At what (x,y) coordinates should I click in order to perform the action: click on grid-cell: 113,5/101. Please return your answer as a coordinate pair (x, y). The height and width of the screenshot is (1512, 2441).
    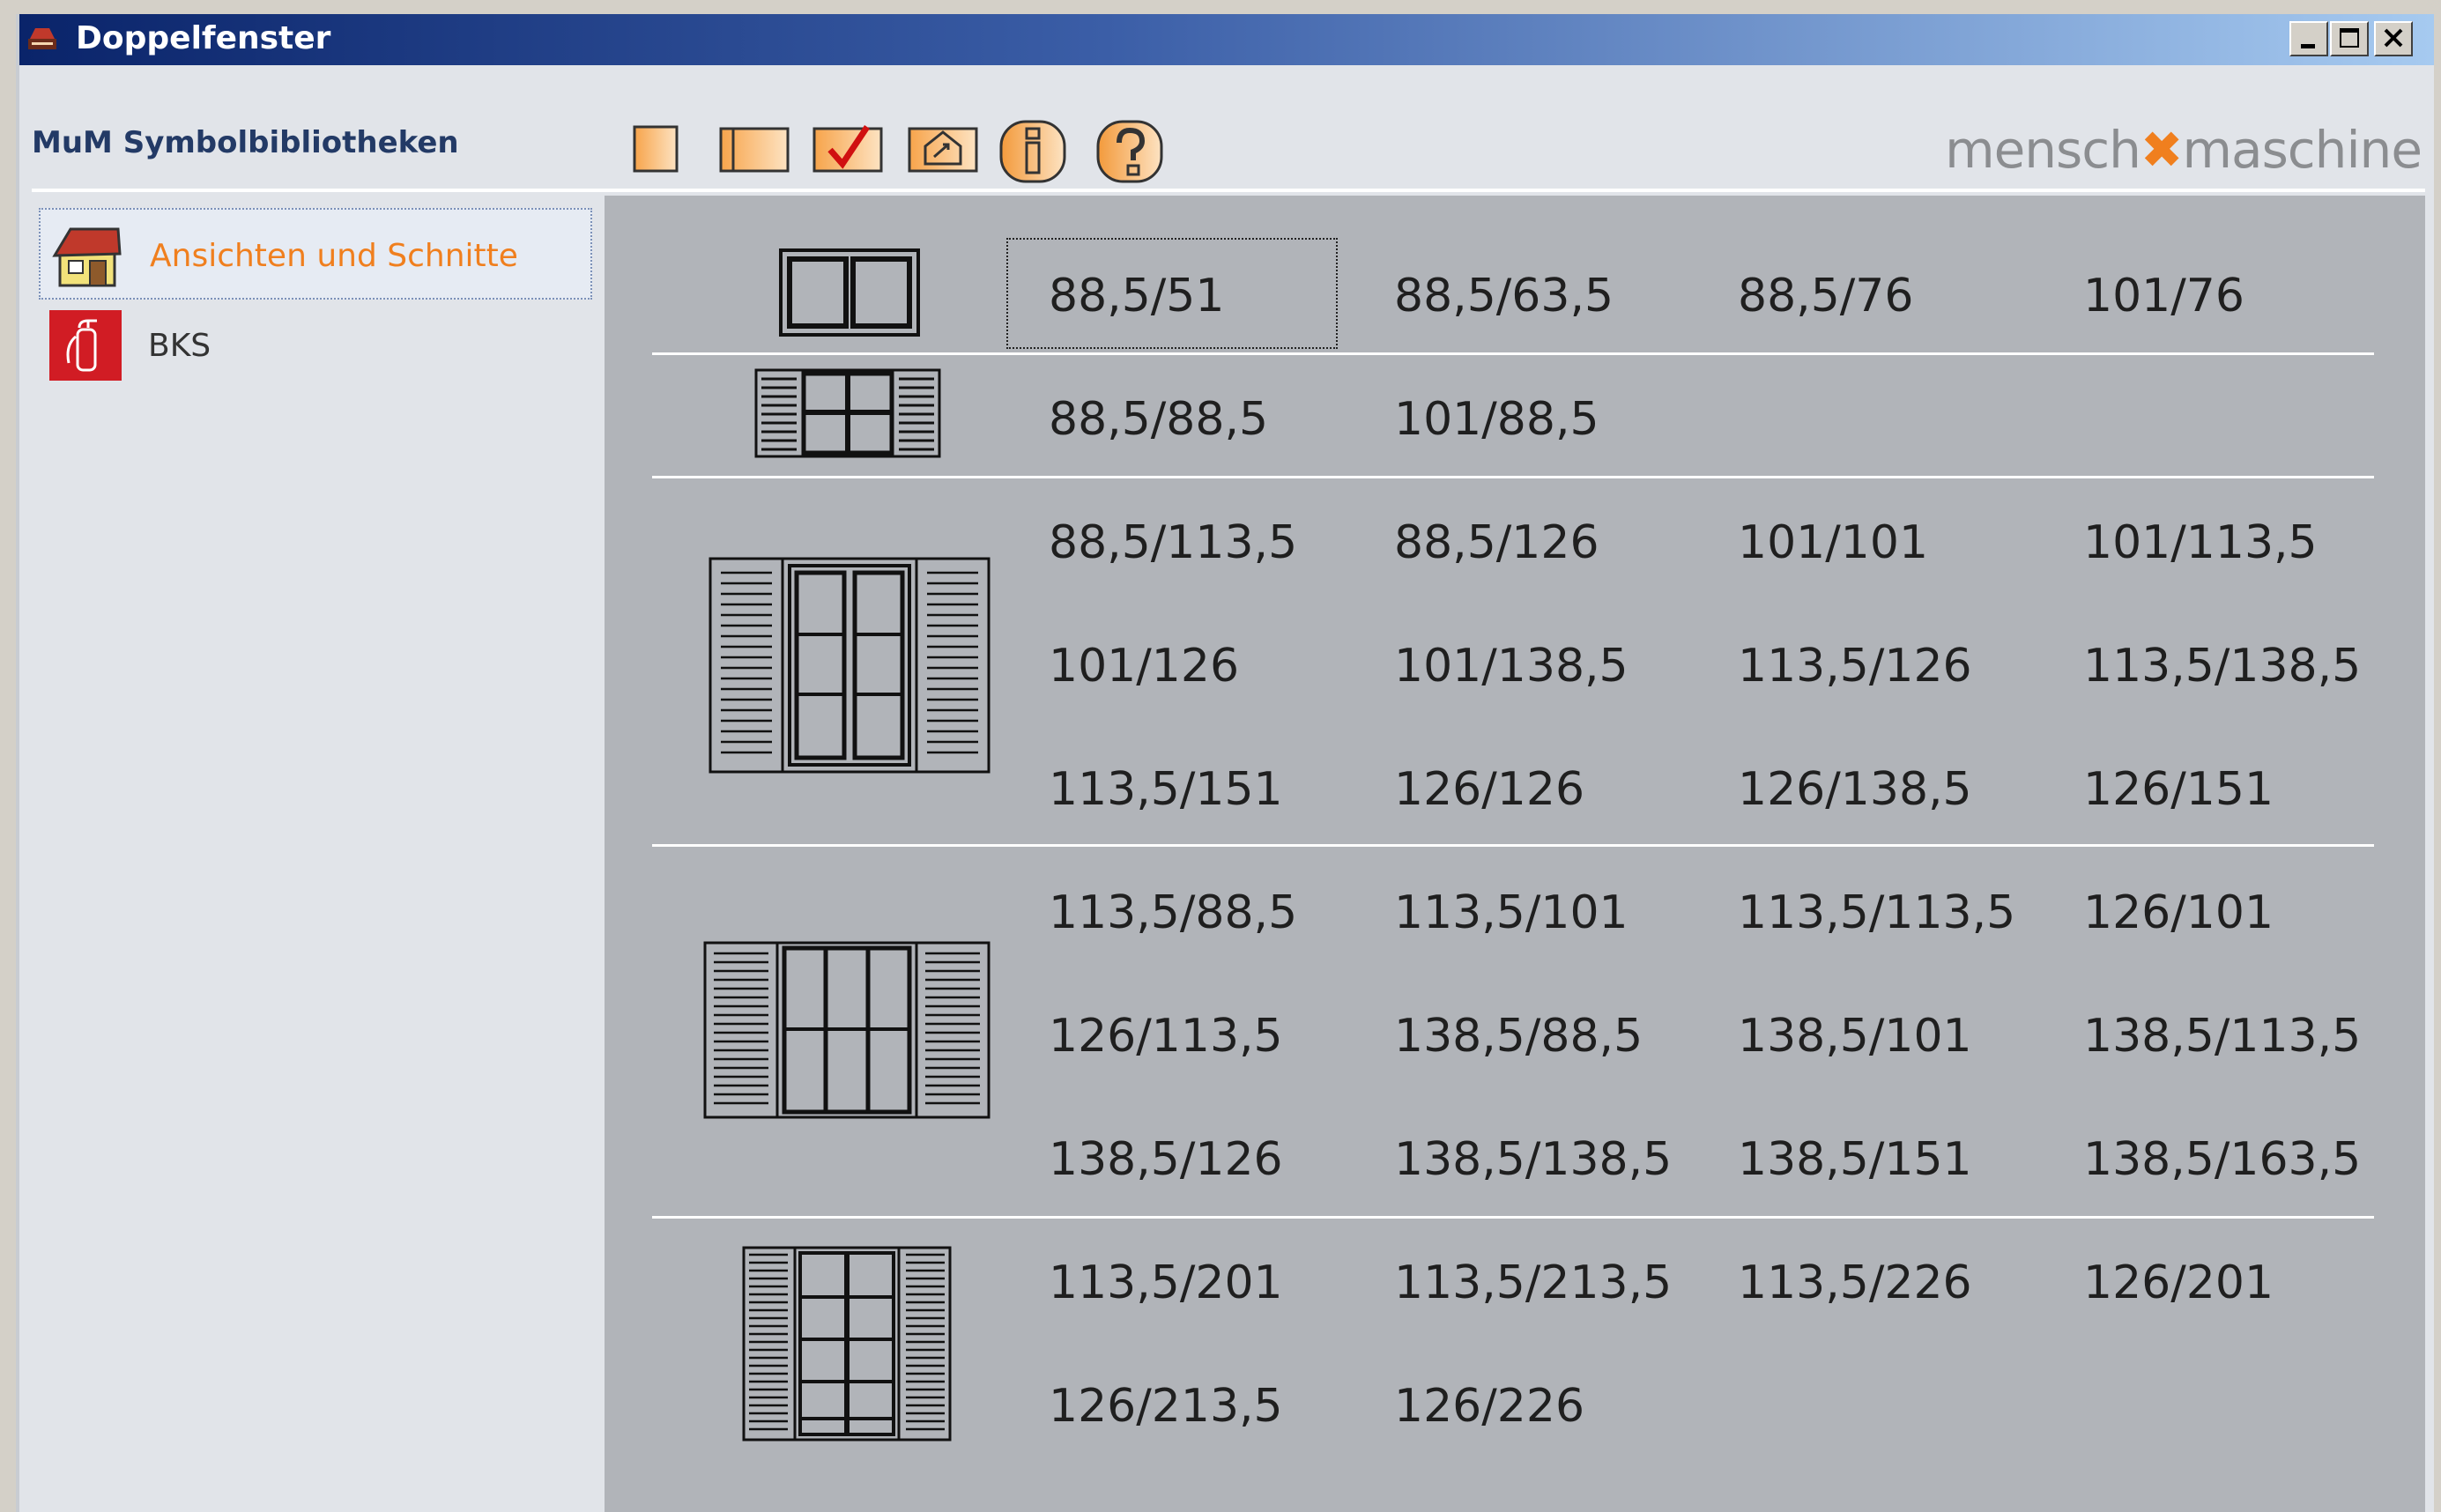
    Looking at the image, I should click on (1511, 912).